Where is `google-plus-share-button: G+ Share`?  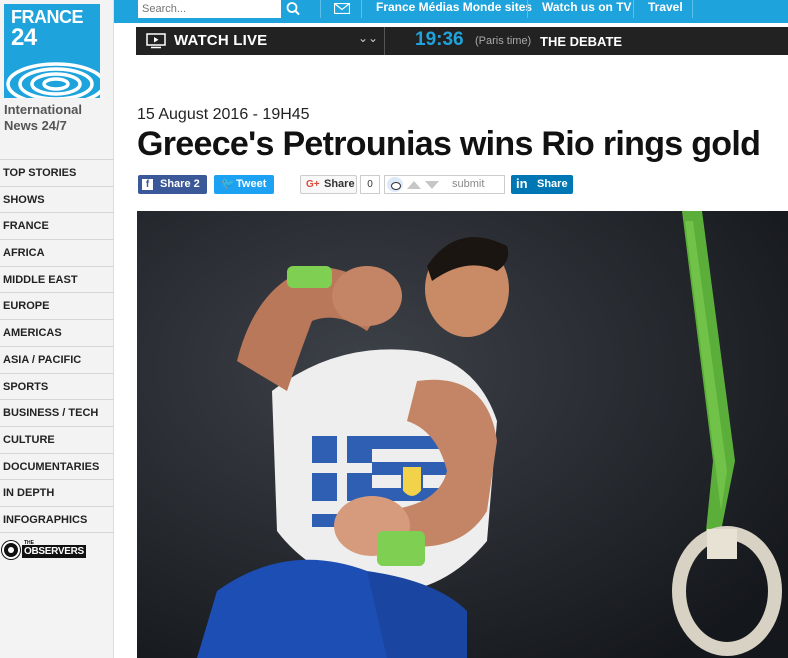
google-plus-share-button: G+ Share is located at coordinates (328, 184).